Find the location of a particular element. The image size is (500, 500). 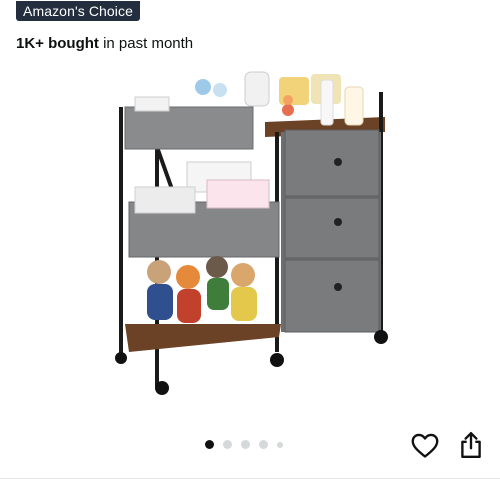

heart-outline-icon is located at coordinates (425, 445).